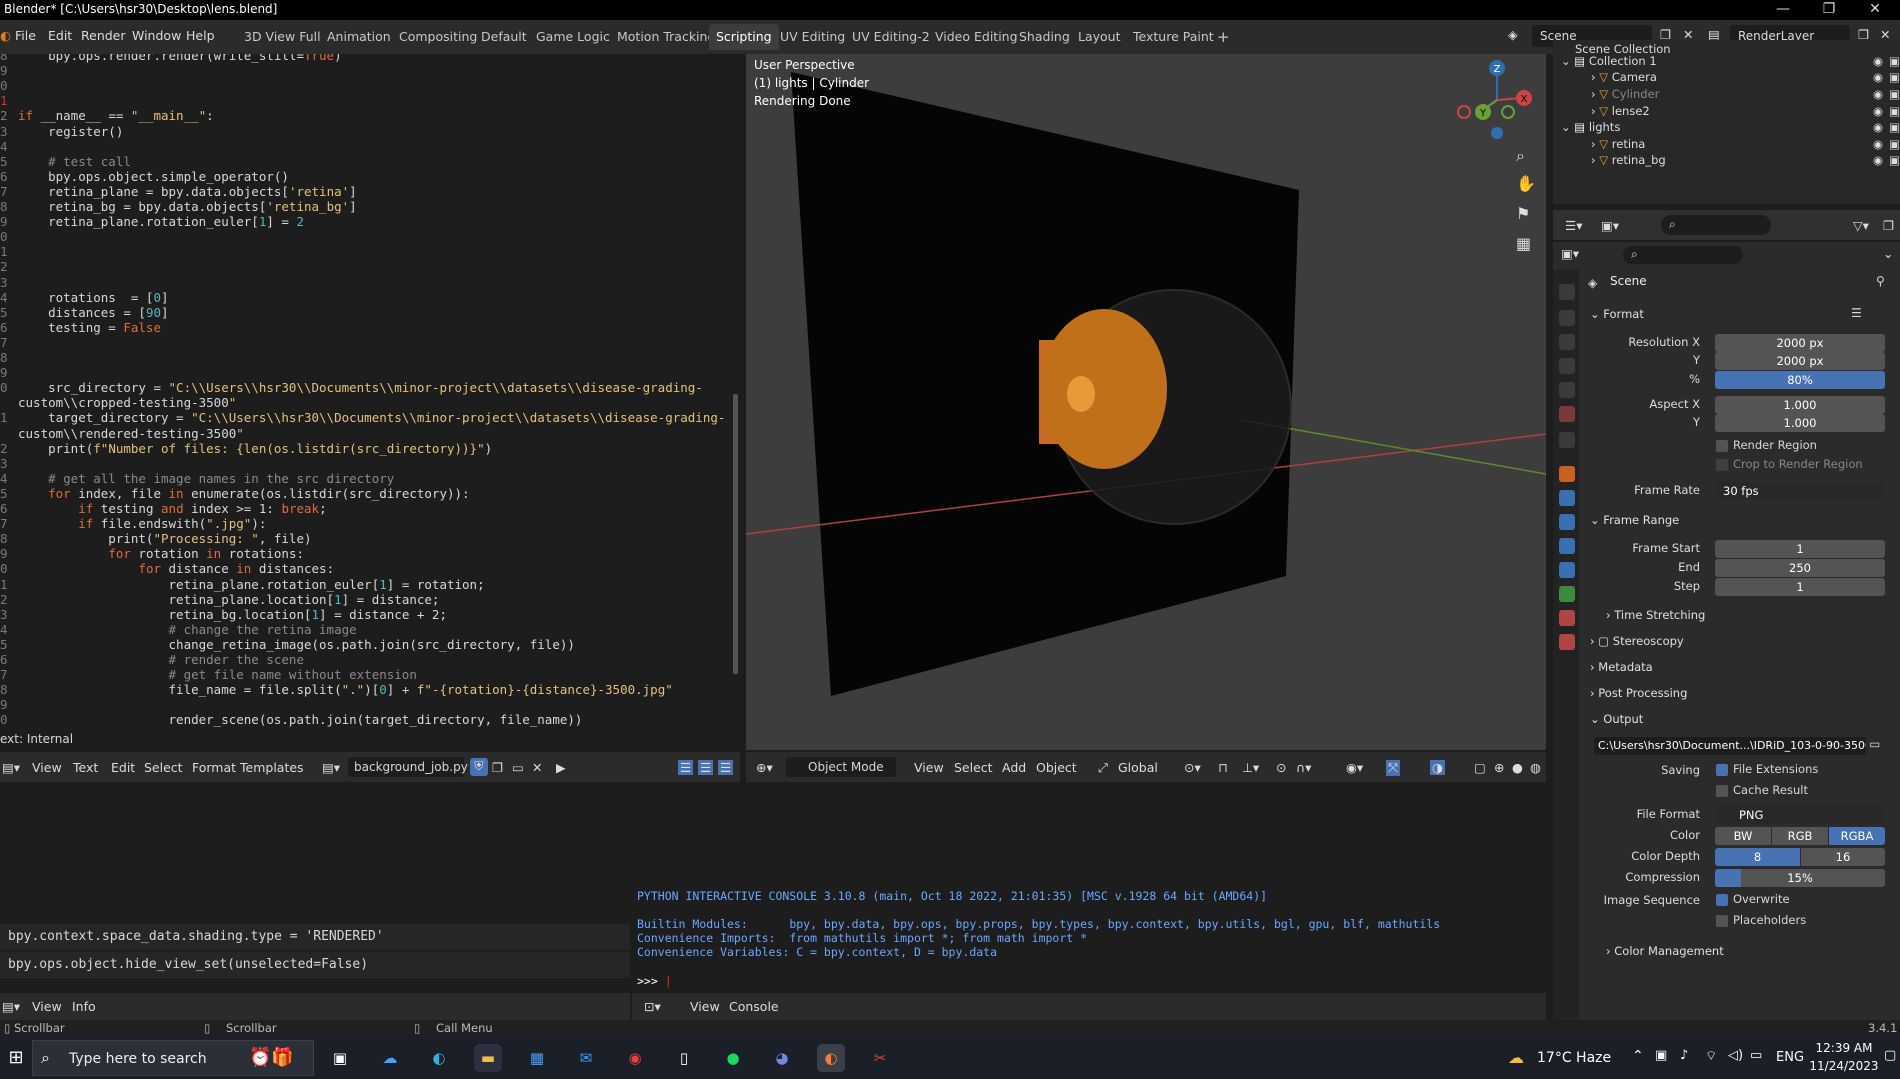 This screenshot has height=1079, width=1900. Describe the element at coordinates (173, 1058) in the screenshot. I see `taskbar-search-box: ⌕ Type here to search ⏰🎁` at that location.